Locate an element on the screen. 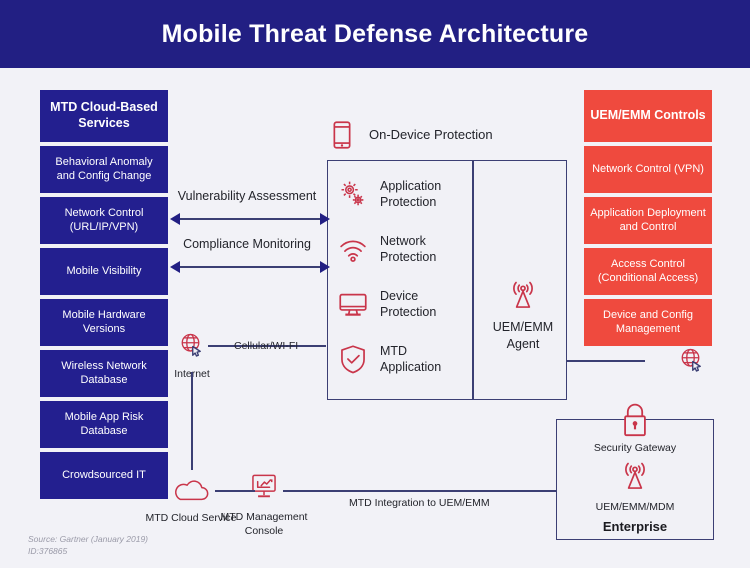 The image size is (750, 568). source-line-2: ID:376865 is located at coordinates (48, 551).